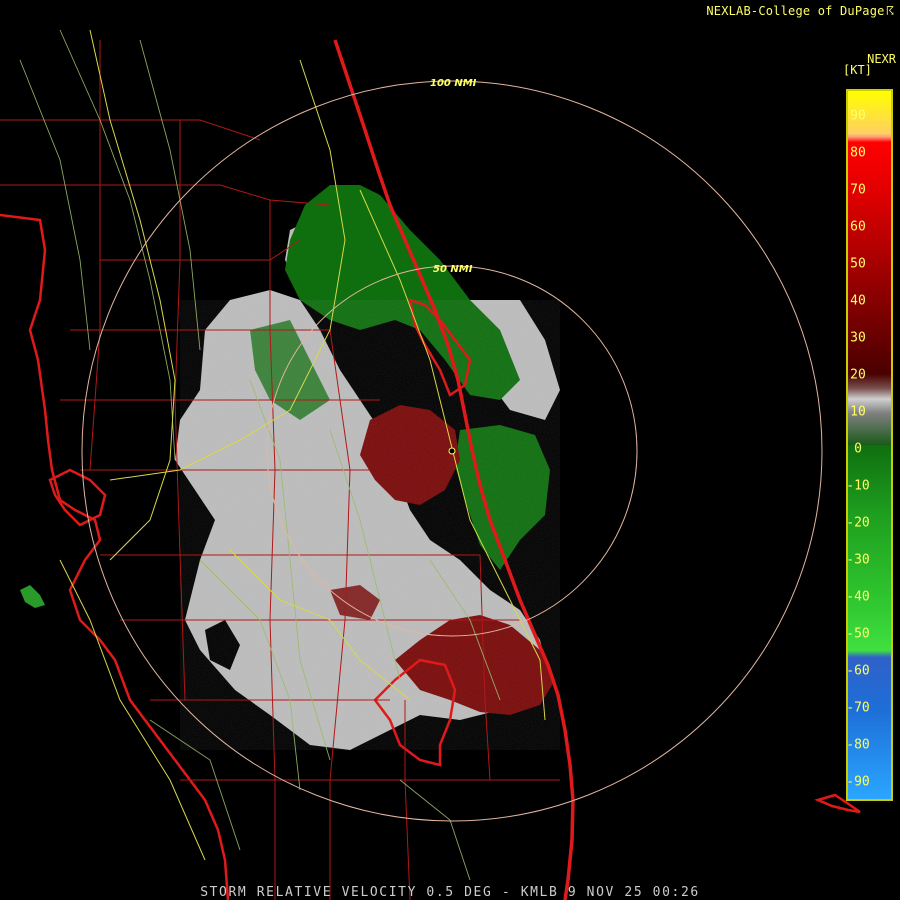 This screenshot has width=900, height=900. Describe the element at coordinates (795, 11) in the screenshot. I see `credit-label: NEXLAB-College of DuPage` at that location.